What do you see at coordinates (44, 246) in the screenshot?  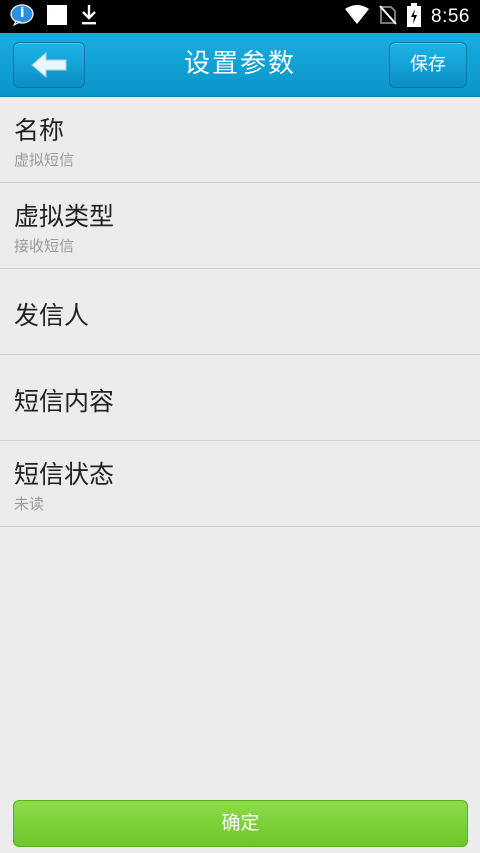 I see `setting-value: 接收短信` at bounding box center [44, 246].